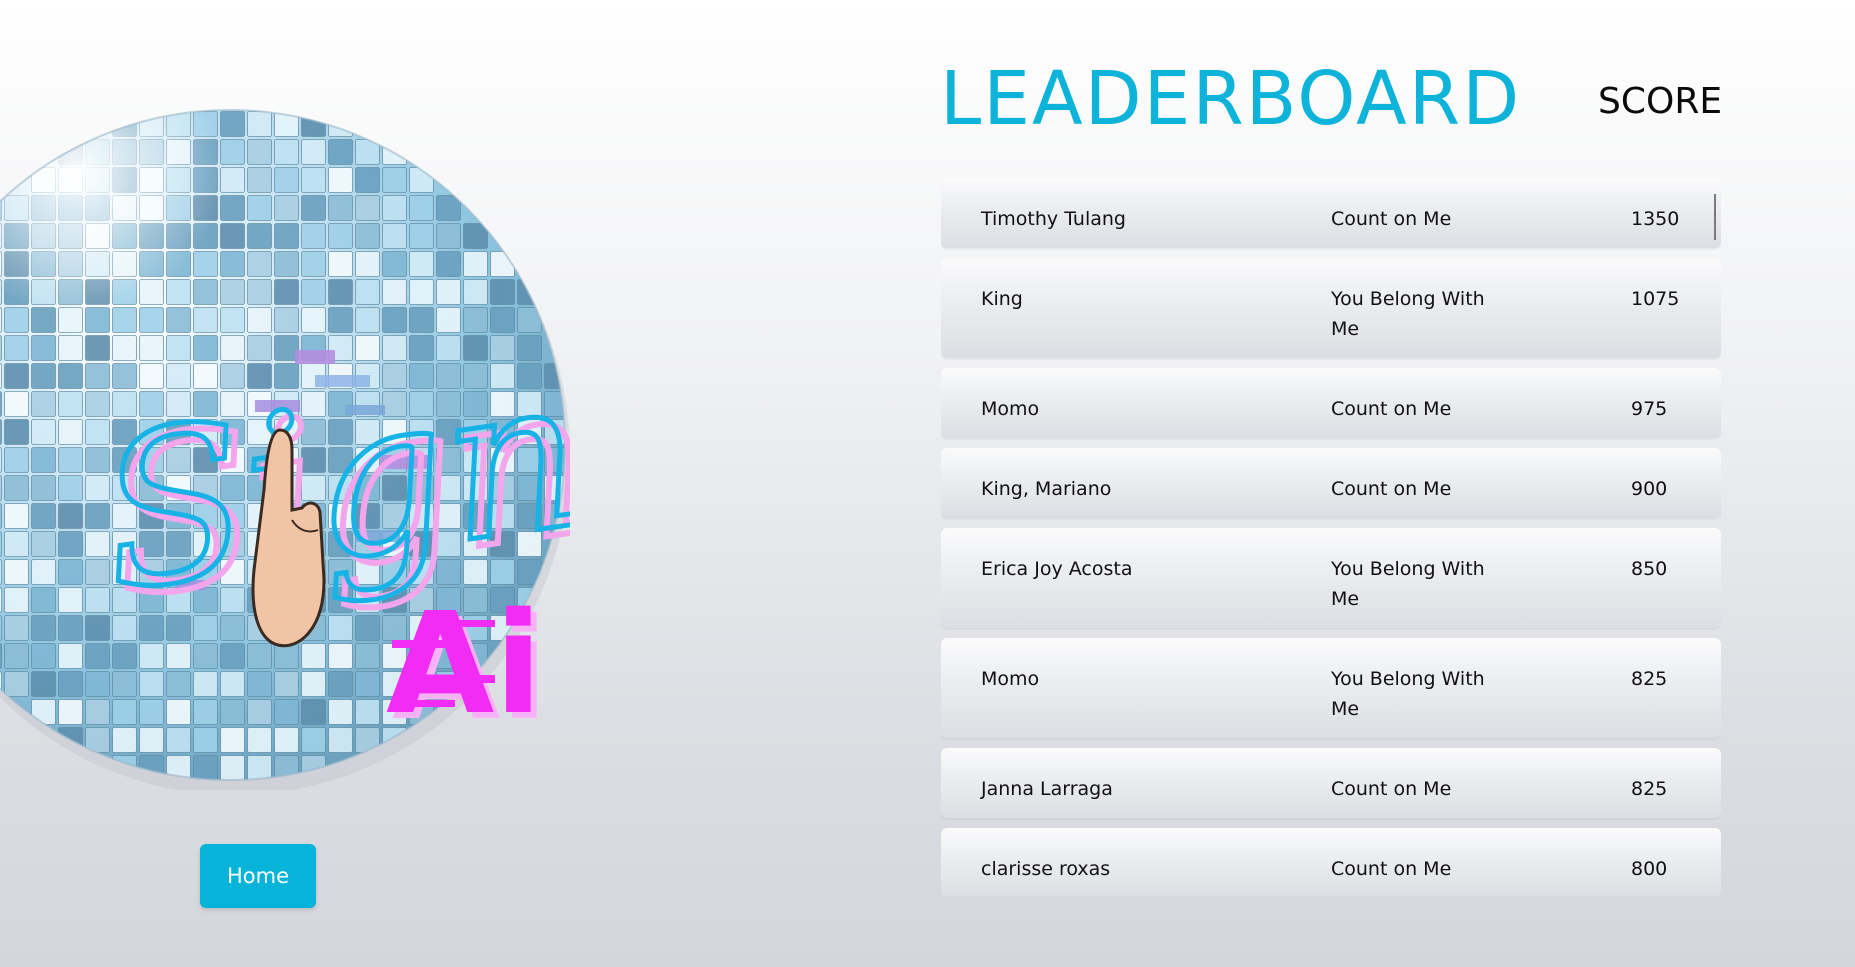 The image size is (1855, 967). What do you see at coordinates (1649, 869) in the screenshot?
I see `player-score: 800` at bounding box center [1649, 869].